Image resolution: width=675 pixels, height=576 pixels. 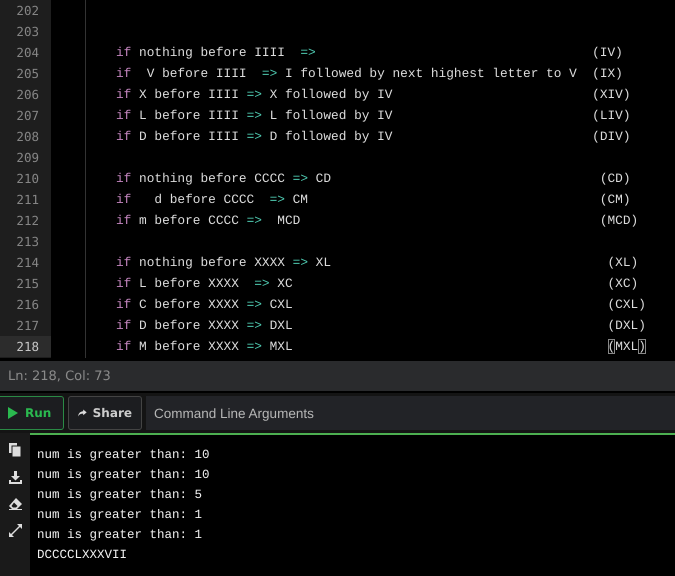 What do you see at coordinates (373, 136) in the screenshot?
I see `code-line: if D before IIII => D followed by IV (DIV)` at bounding box center [373, 136].